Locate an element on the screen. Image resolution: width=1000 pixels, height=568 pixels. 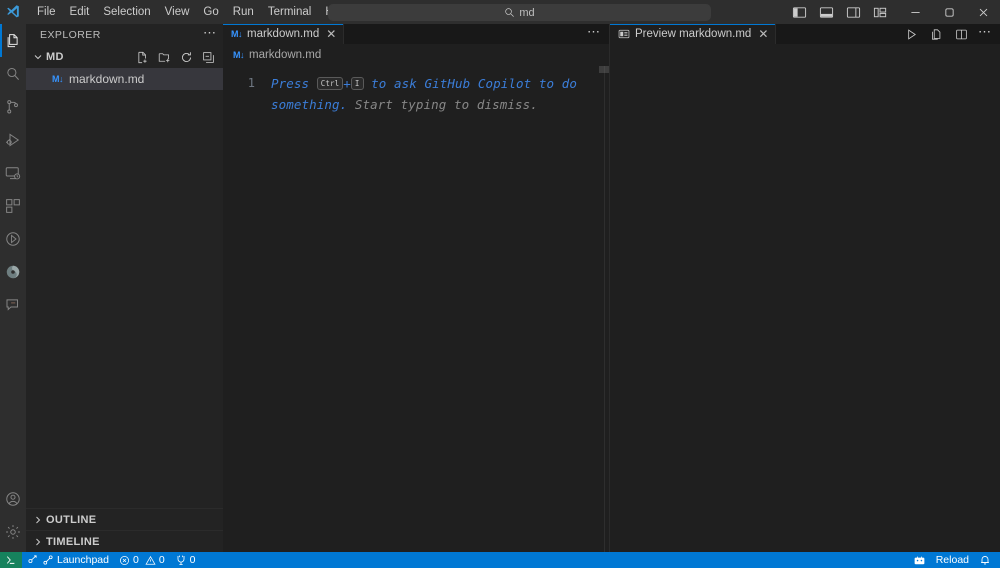
close-button is located at coordinates (983, 12).